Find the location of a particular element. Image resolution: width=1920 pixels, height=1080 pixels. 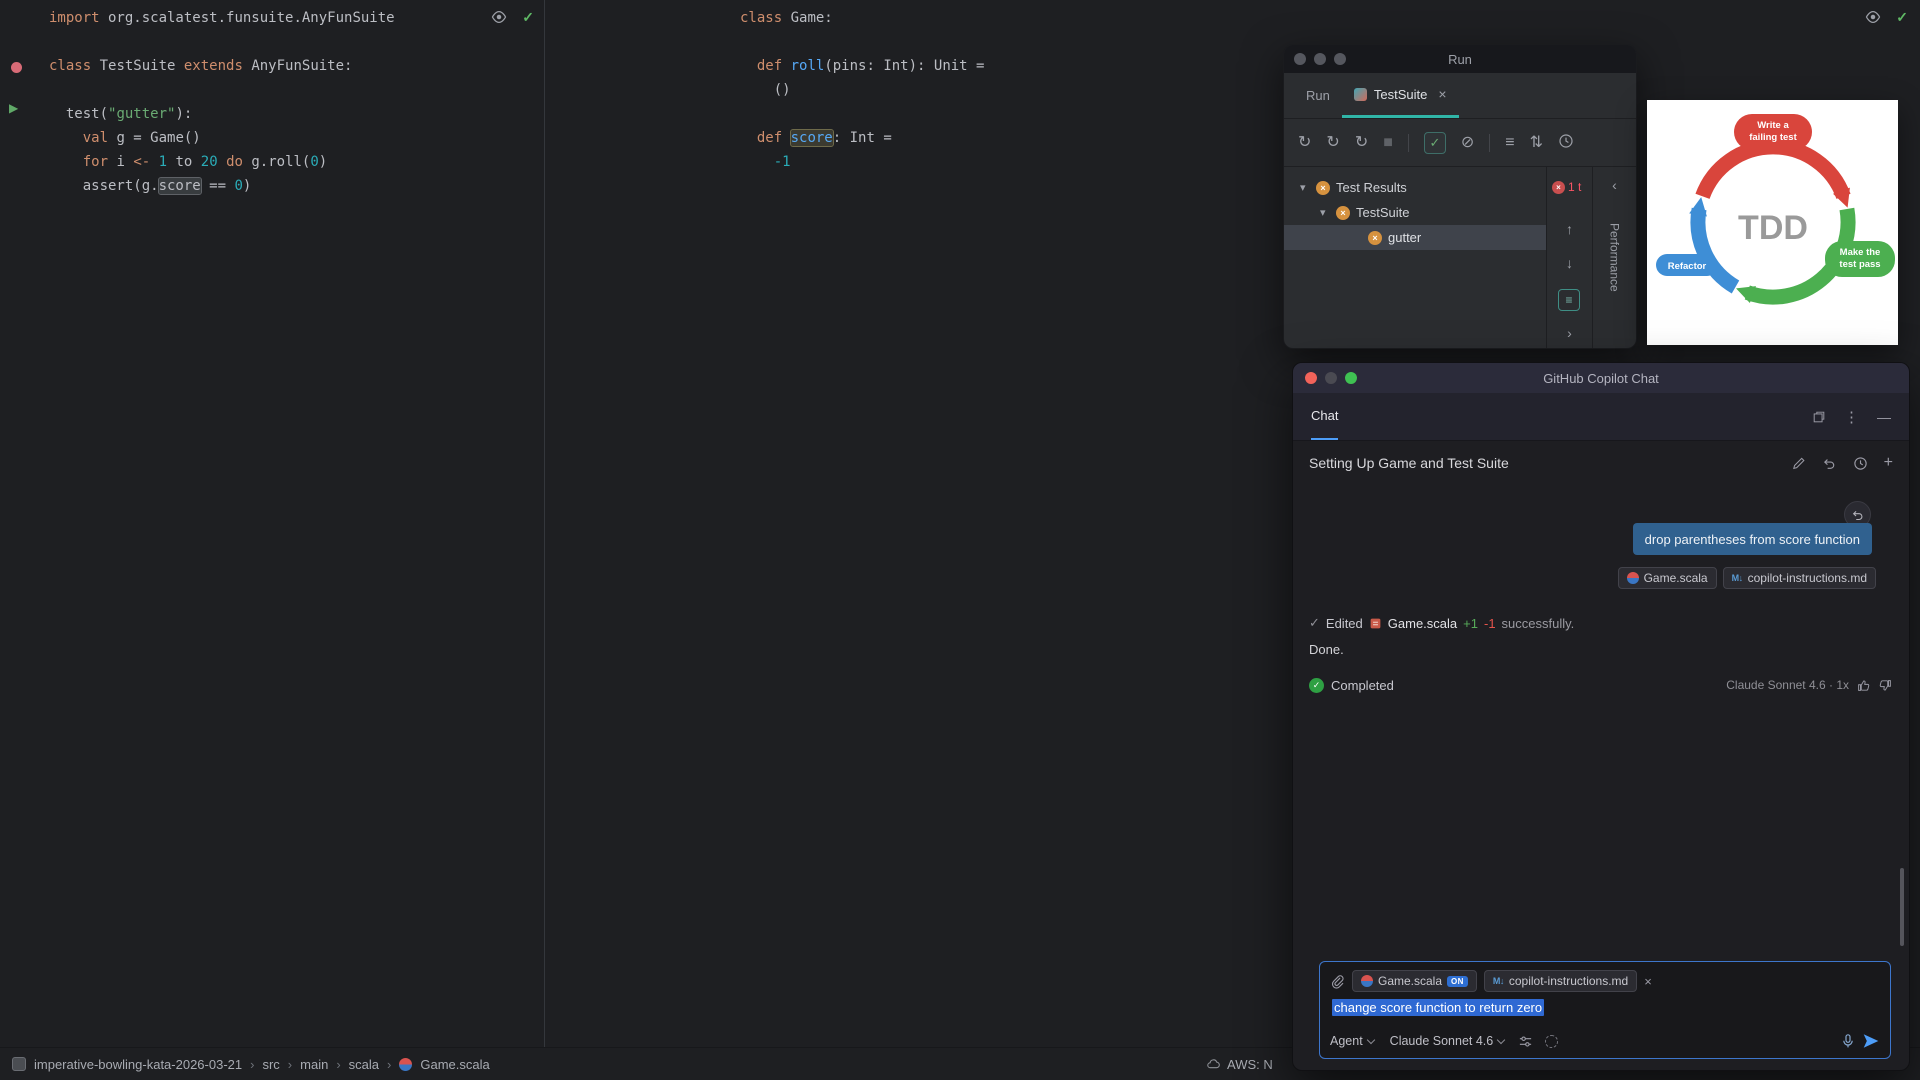

run-test-gutter-icon: ▶ is located at coordinates (13, 108).